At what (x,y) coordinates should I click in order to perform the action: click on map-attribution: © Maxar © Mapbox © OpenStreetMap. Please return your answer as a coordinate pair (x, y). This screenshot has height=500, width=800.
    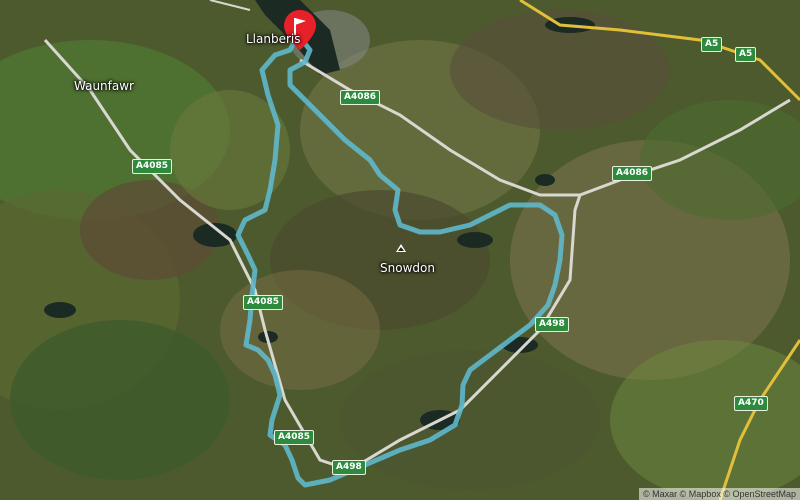
    Looking at the image, I should click on (719, 494).